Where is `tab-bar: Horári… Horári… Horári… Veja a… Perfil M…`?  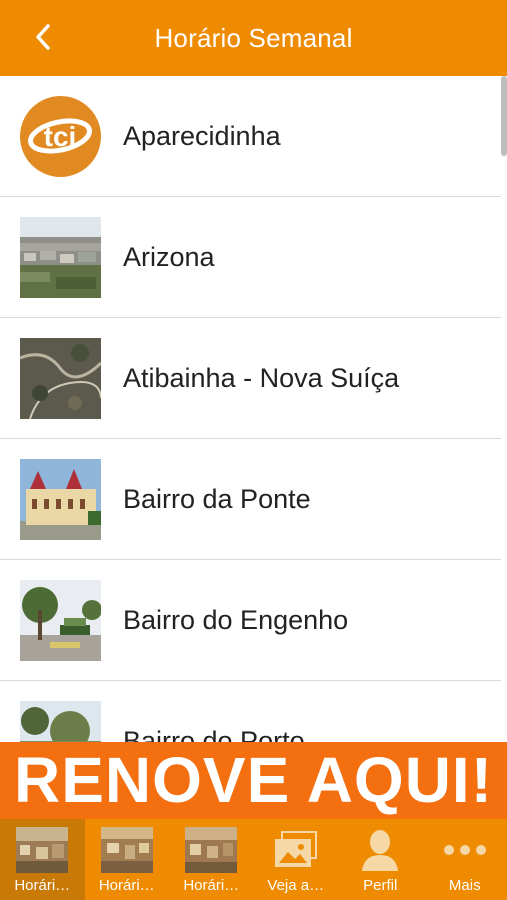
tab-bar: Horári… Horári… Horári… Veja a… Perfil M… is located at coordinates (253, 859).